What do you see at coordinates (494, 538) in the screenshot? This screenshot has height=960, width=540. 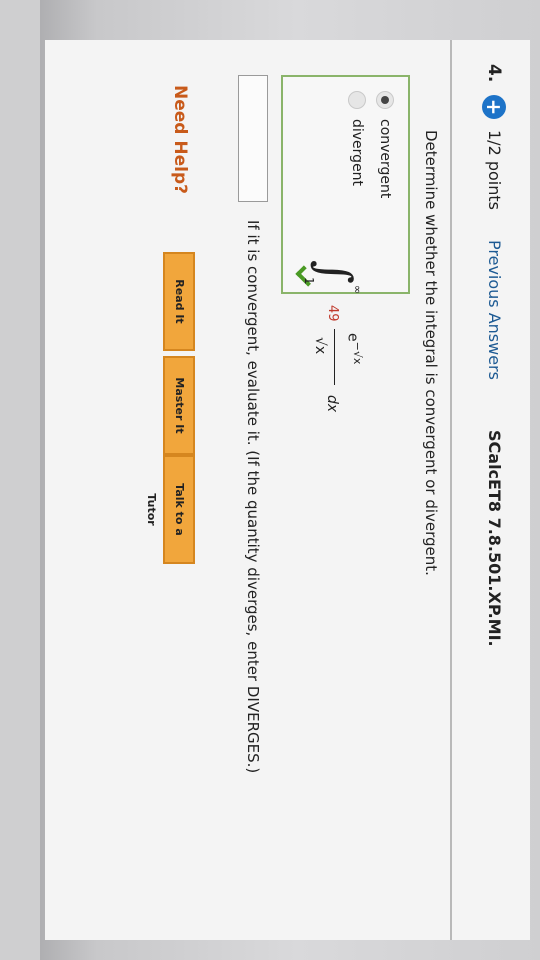 I see `question-reference: SCalcET8 7.8.501.XP.MI.` at bounding box center [494, 538].